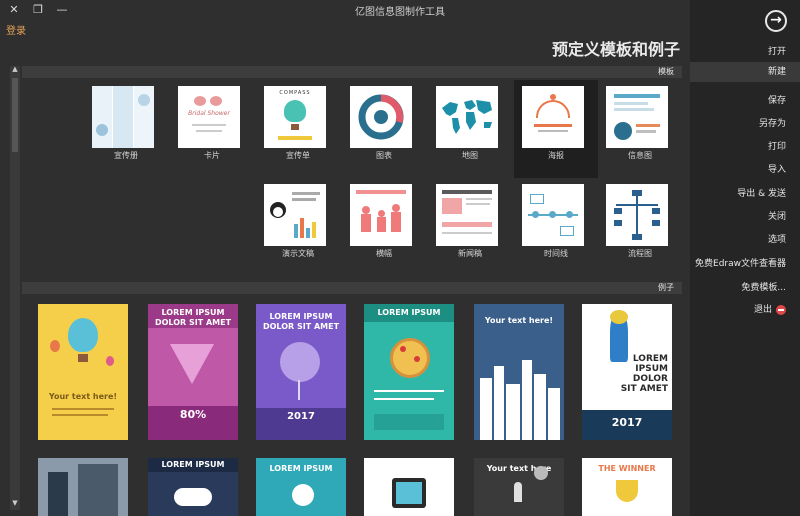 This screenshot has width=800, height=516. What do you see at coordinates (193, 487) in the screenshot?
I see `example-cloud-poster: LOREM IPSUM` at bounding box center [193, 487].